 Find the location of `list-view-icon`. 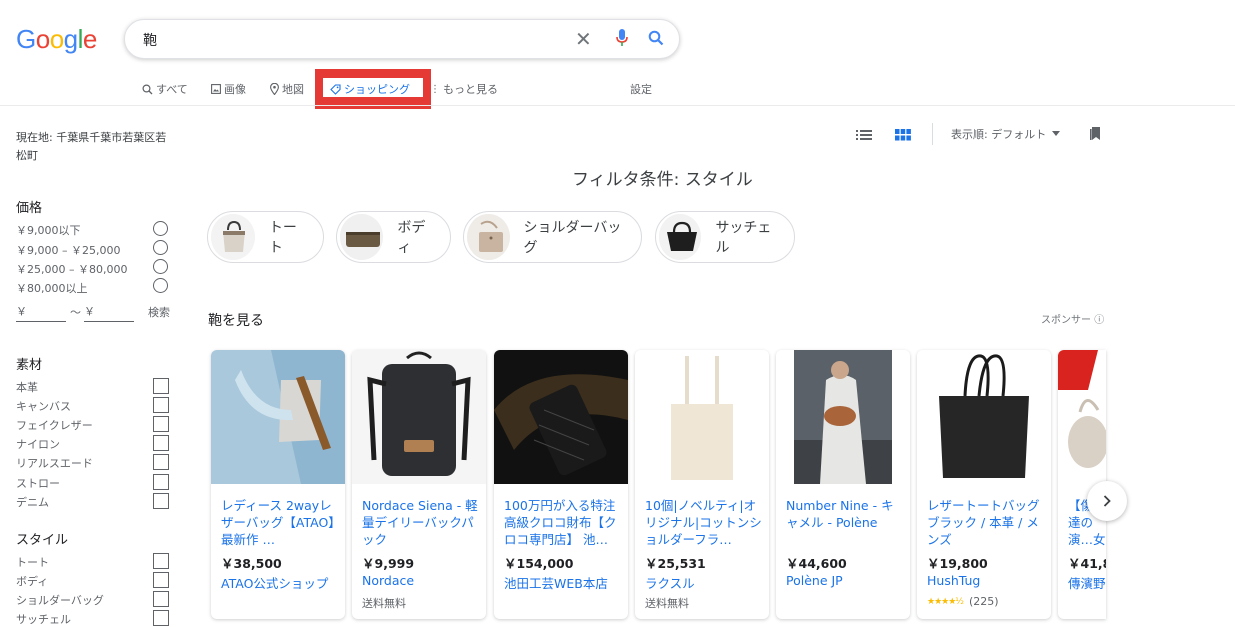

list-view-icon is located at coordinates (864, 135).